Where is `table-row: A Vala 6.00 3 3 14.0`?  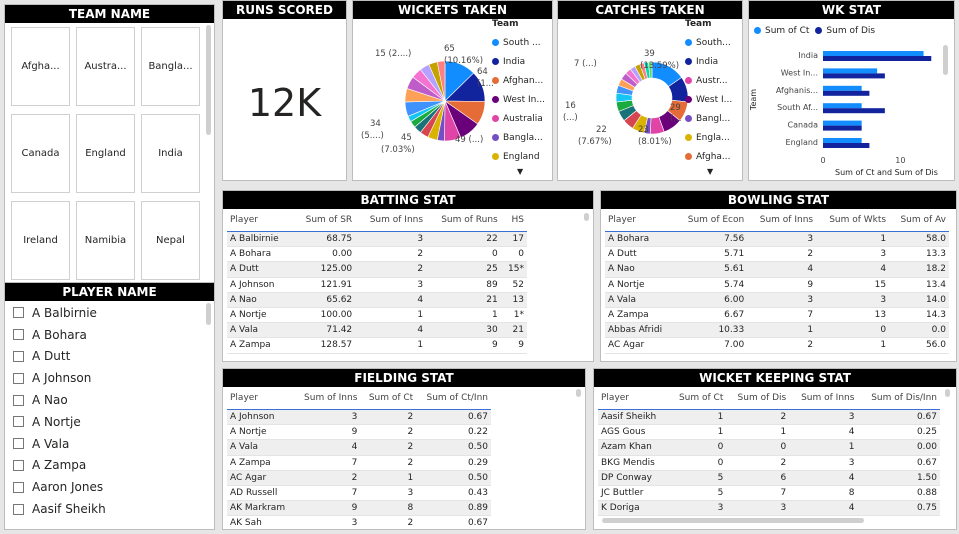 table-row: A Vala 6.00 3 3 14.0 is located at coordinates (777, 300).